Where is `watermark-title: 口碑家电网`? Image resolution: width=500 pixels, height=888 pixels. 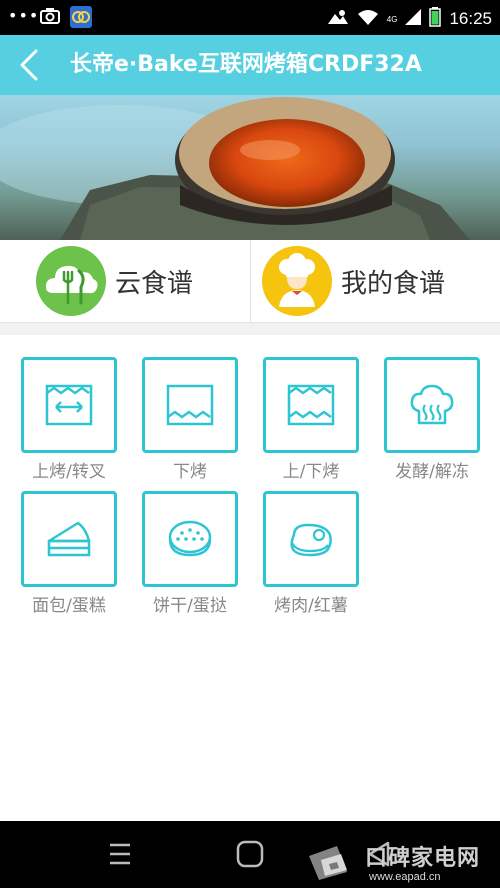
watermark-title: 口碑家电网 is located at coordinates (423, 858).